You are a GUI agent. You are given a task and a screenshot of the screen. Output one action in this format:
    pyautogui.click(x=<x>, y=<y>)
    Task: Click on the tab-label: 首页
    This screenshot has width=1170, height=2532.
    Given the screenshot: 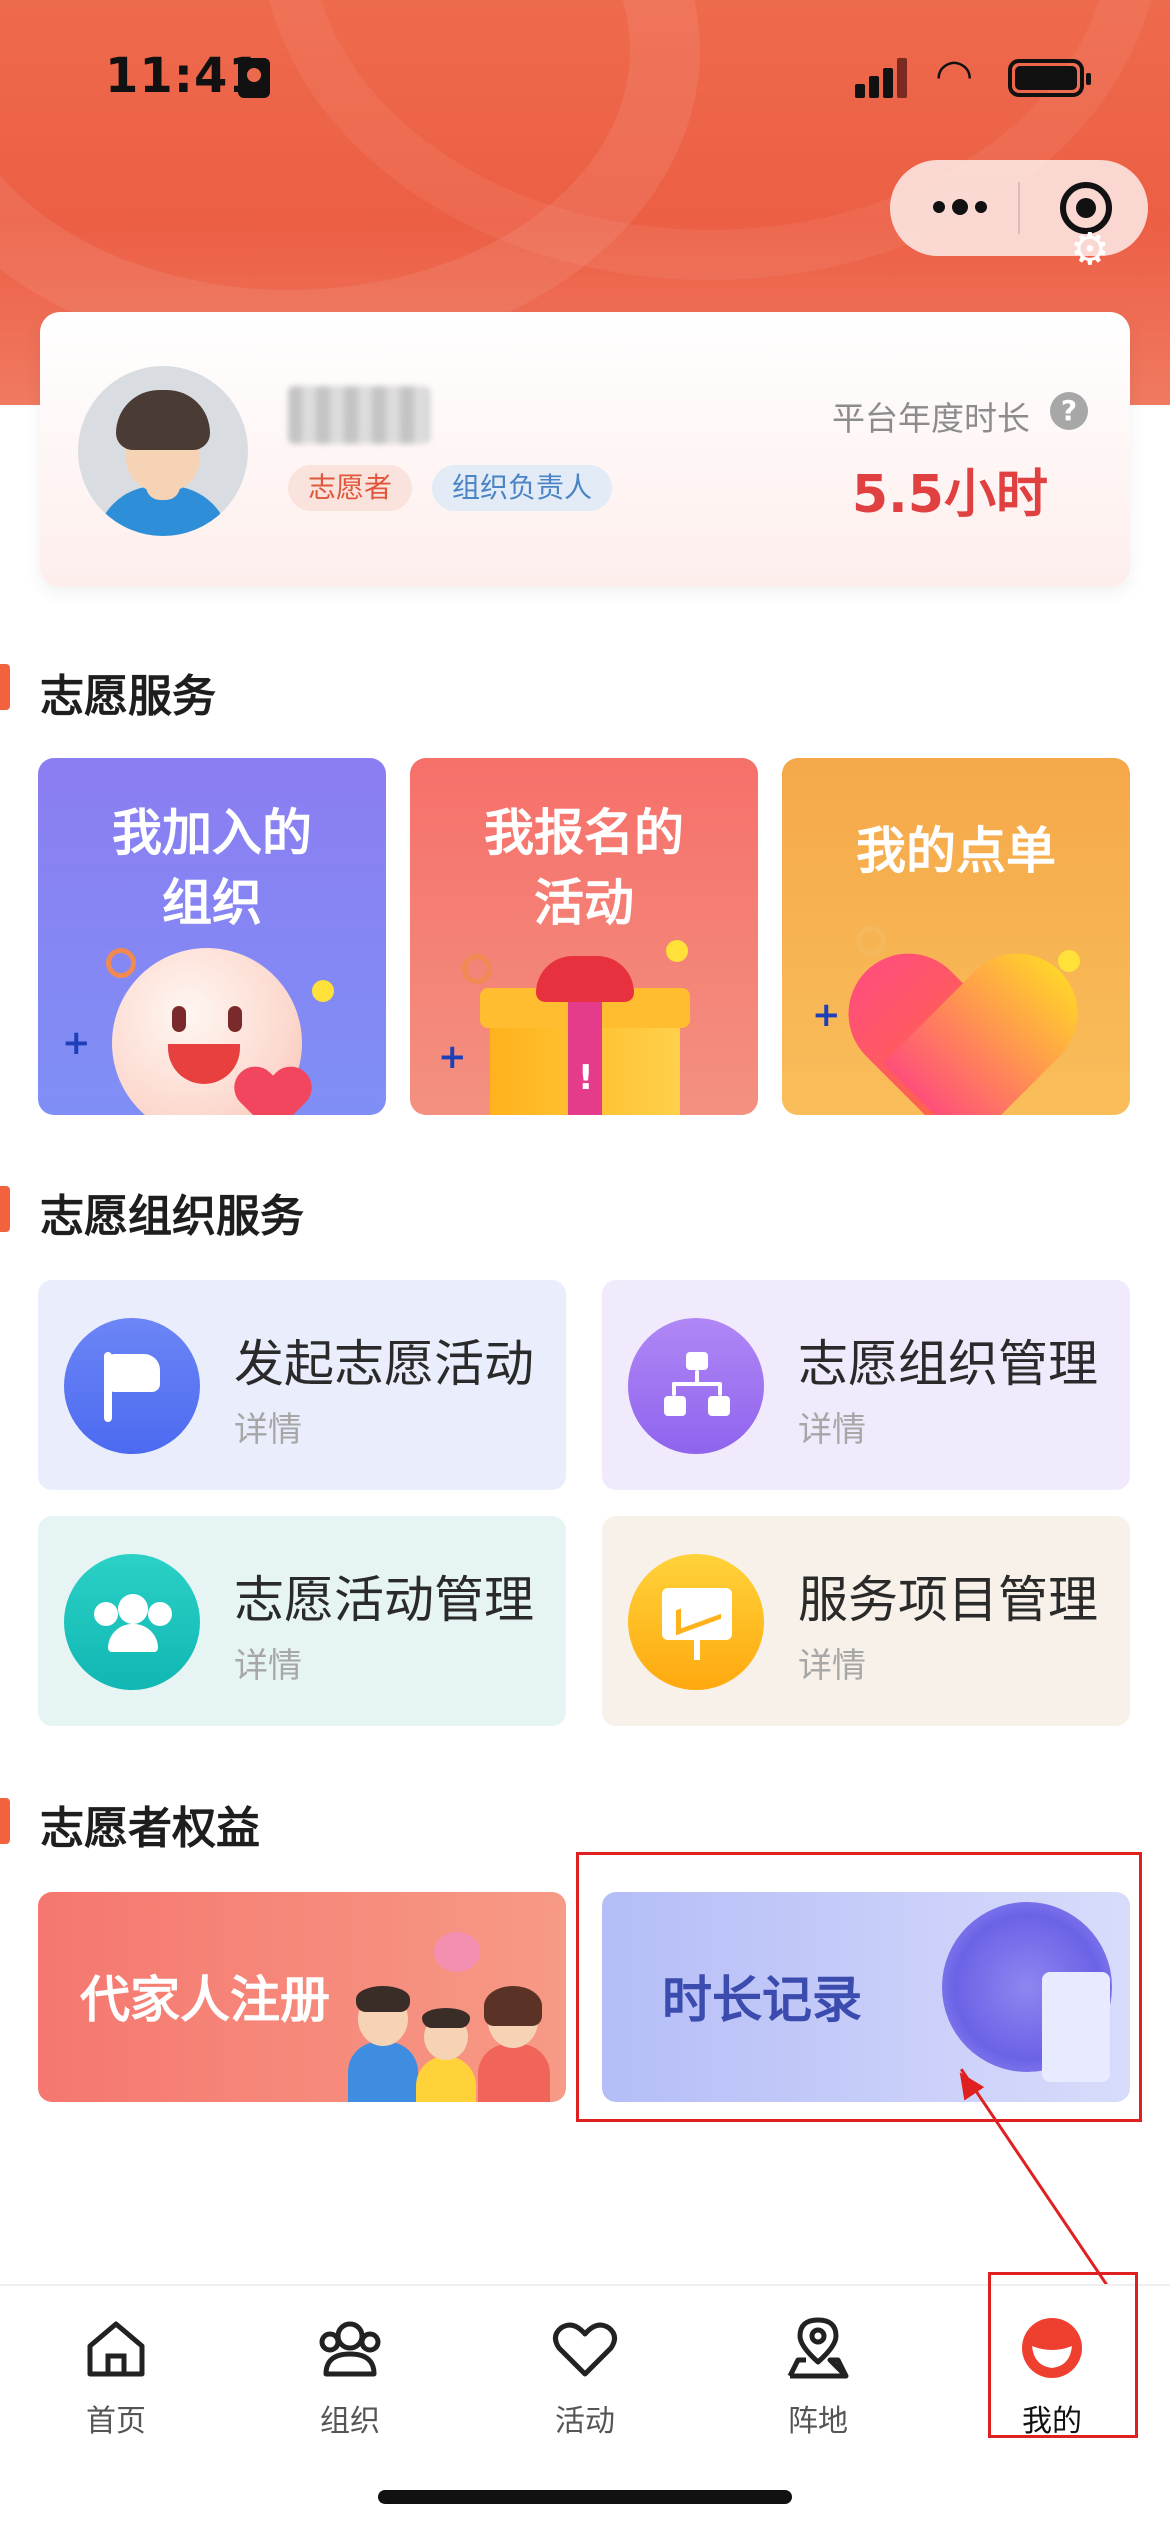 What is the action you would take?
    pyautogui.click(x=116, y=2421)
    